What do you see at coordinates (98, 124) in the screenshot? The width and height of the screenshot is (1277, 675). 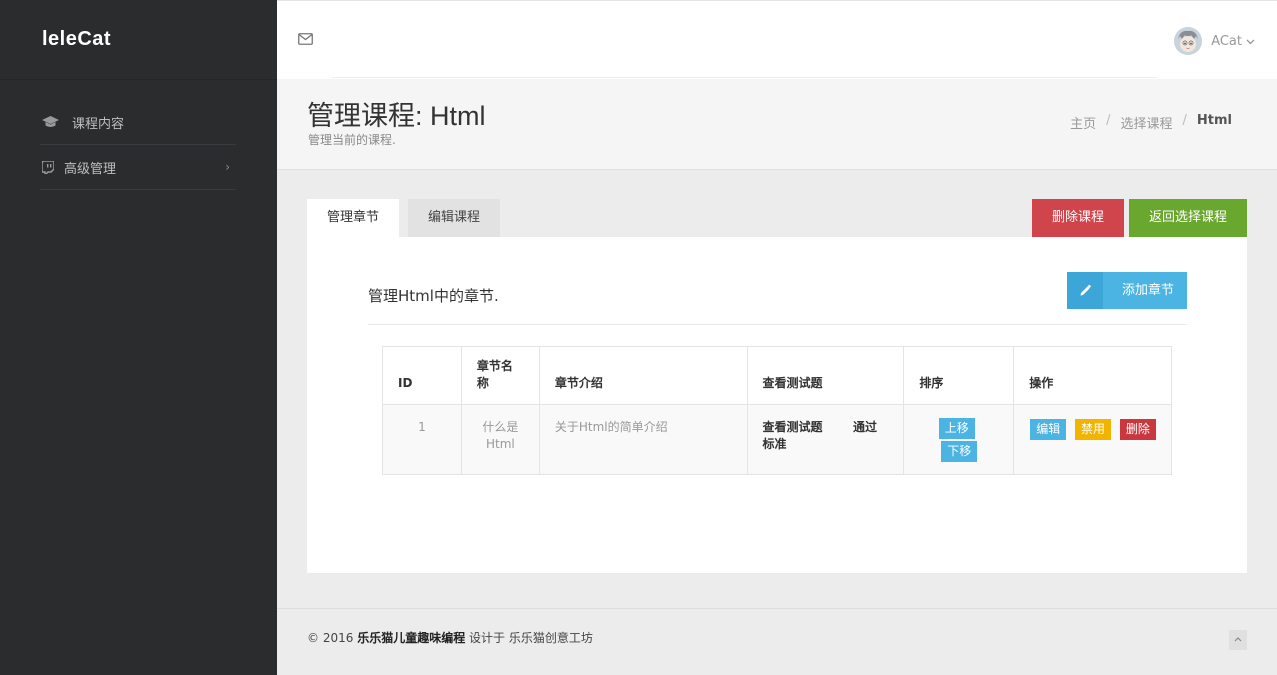 I see `sidebar-item-label: 课程内容` at bounding box center [98, 124].